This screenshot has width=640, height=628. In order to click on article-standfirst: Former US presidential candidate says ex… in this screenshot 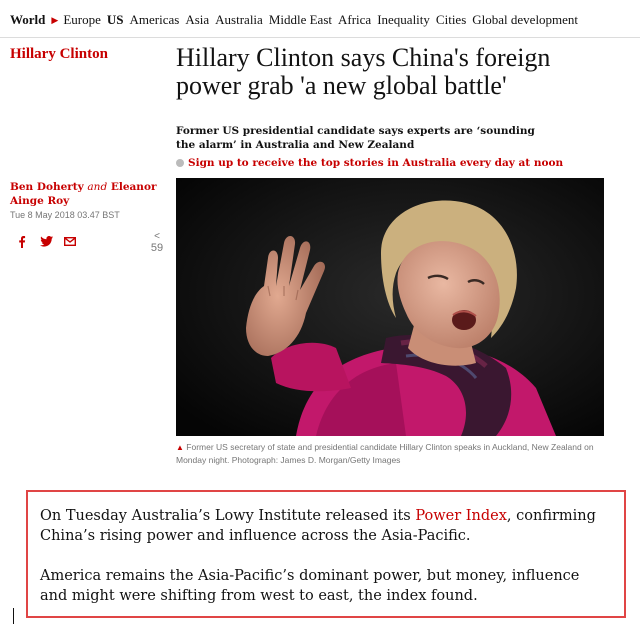, I will do `click(355, 138)`.